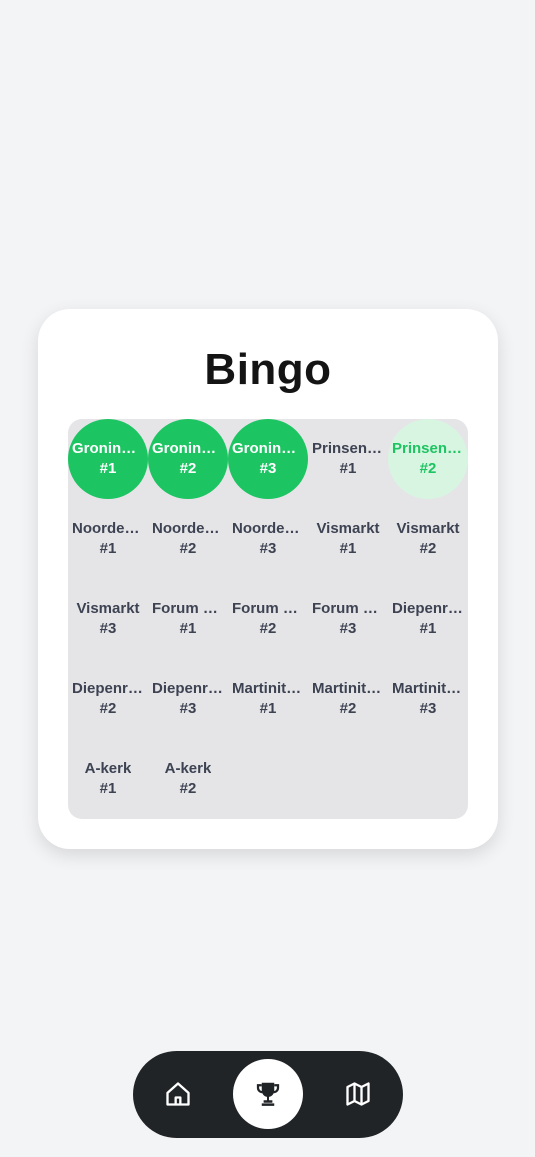 The width and height of the screenshot is (535, 1157). What do you see at coordinates (268, 459) in the screenshot?
I see `bingo-cell: Groningen #3` at bounding box center [268, 459].